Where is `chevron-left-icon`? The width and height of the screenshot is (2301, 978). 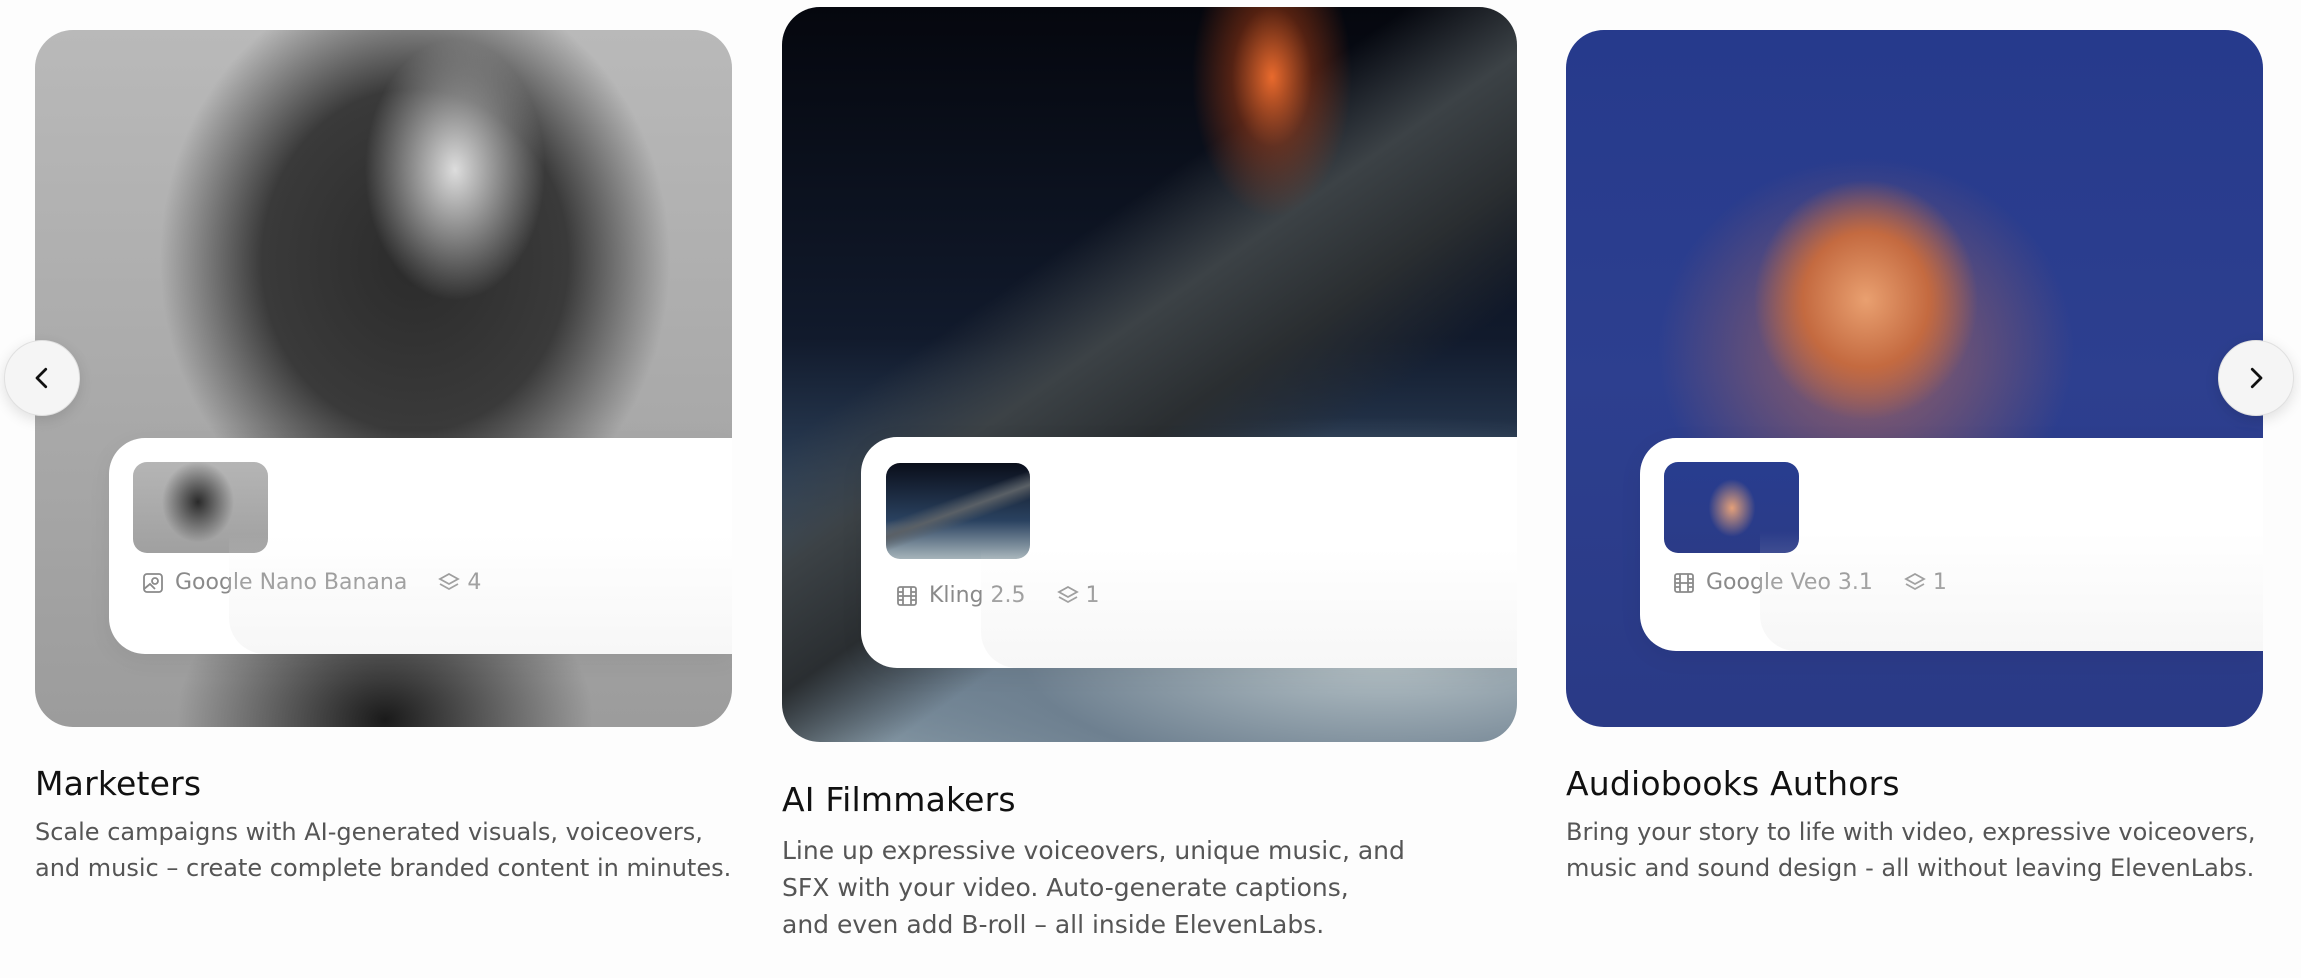
chevron-left-icon is located at coordinates (41, 378).